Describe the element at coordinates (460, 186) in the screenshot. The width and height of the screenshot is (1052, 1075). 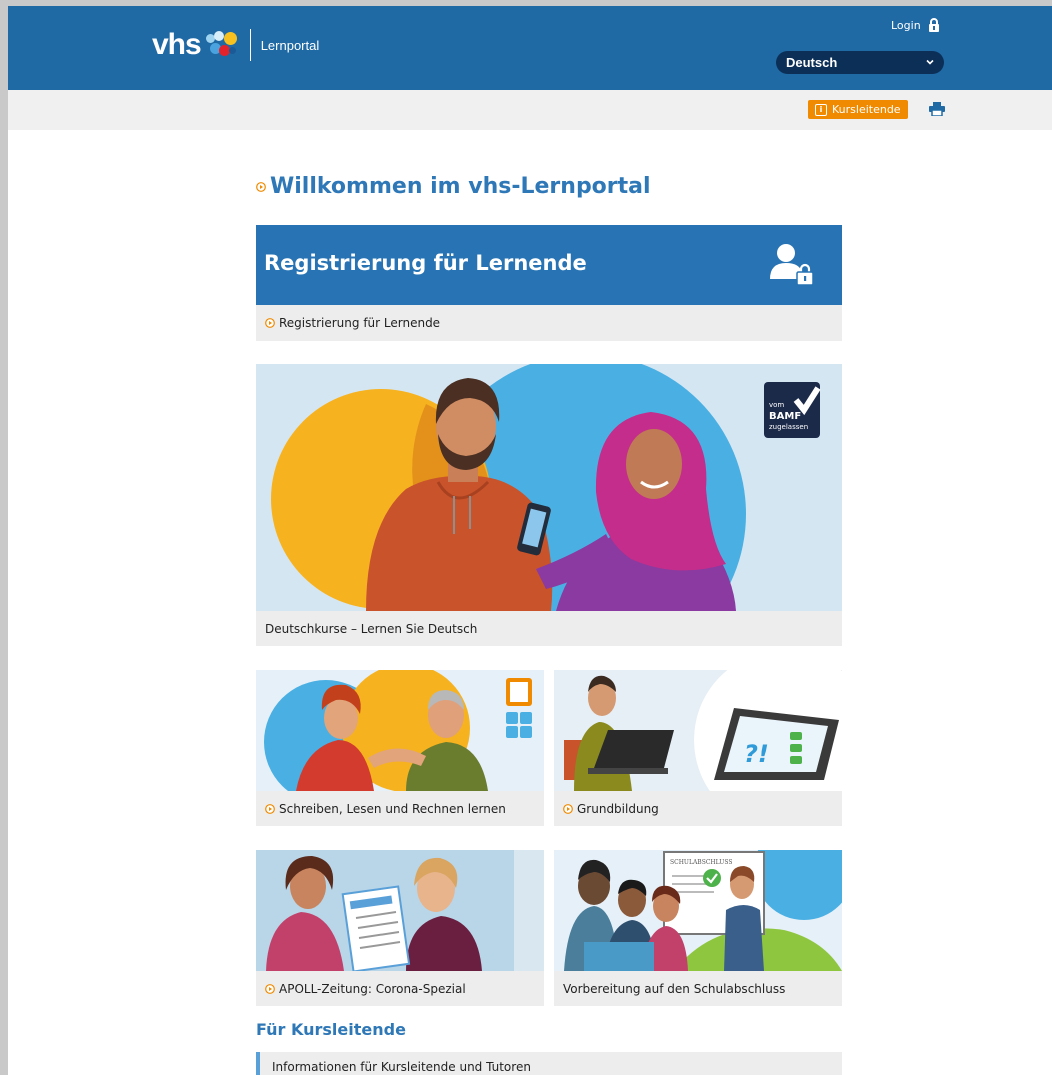
I see `page-title-text: Willkommen im vhs-Lernportal` at that location.